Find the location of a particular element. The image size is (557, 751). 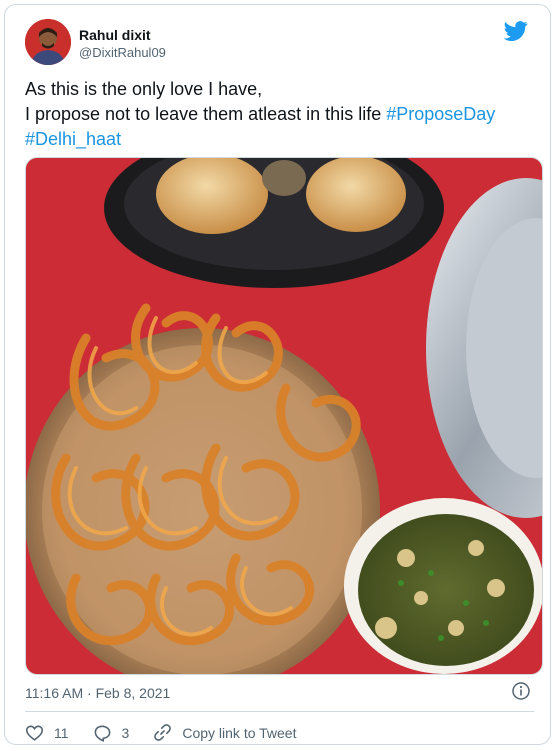

reply-button: 3 is located at coordinates (111, 733).